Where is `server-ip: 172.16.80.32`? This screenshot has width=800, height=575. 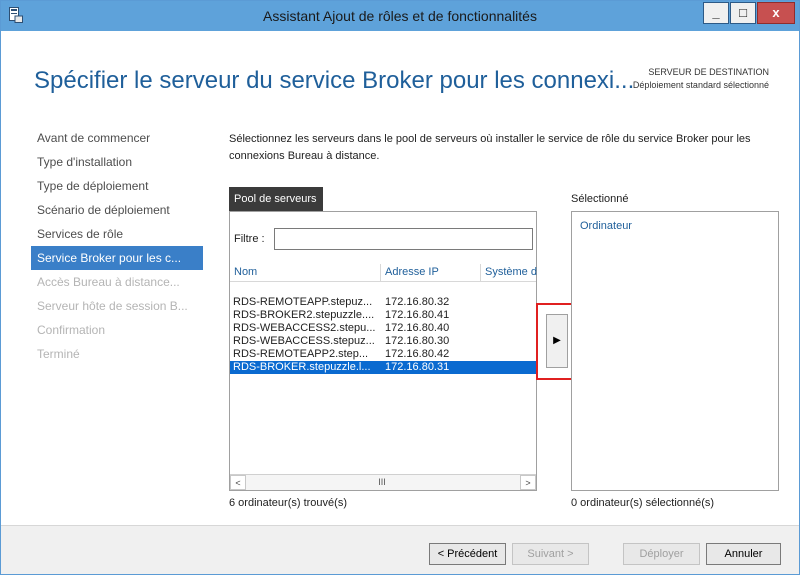 server-ip: 172.16.80.32 is located at coordinates (417, 302).